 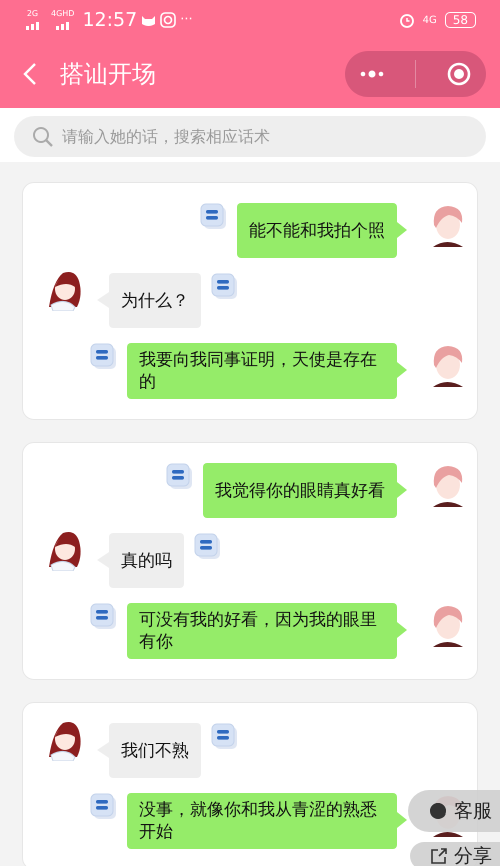 I want to click on battery-indicator: 58, so click(x=460, y=20).